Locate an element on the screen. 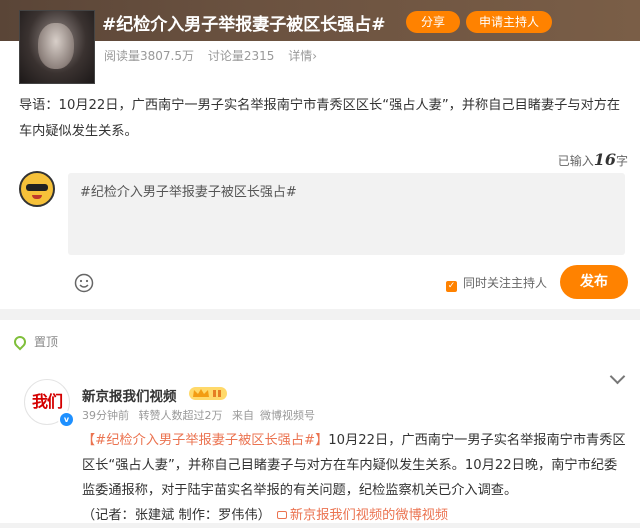 This screenshot has height=528, width=640. member-crown-icon is located at coordinates (208, 393).